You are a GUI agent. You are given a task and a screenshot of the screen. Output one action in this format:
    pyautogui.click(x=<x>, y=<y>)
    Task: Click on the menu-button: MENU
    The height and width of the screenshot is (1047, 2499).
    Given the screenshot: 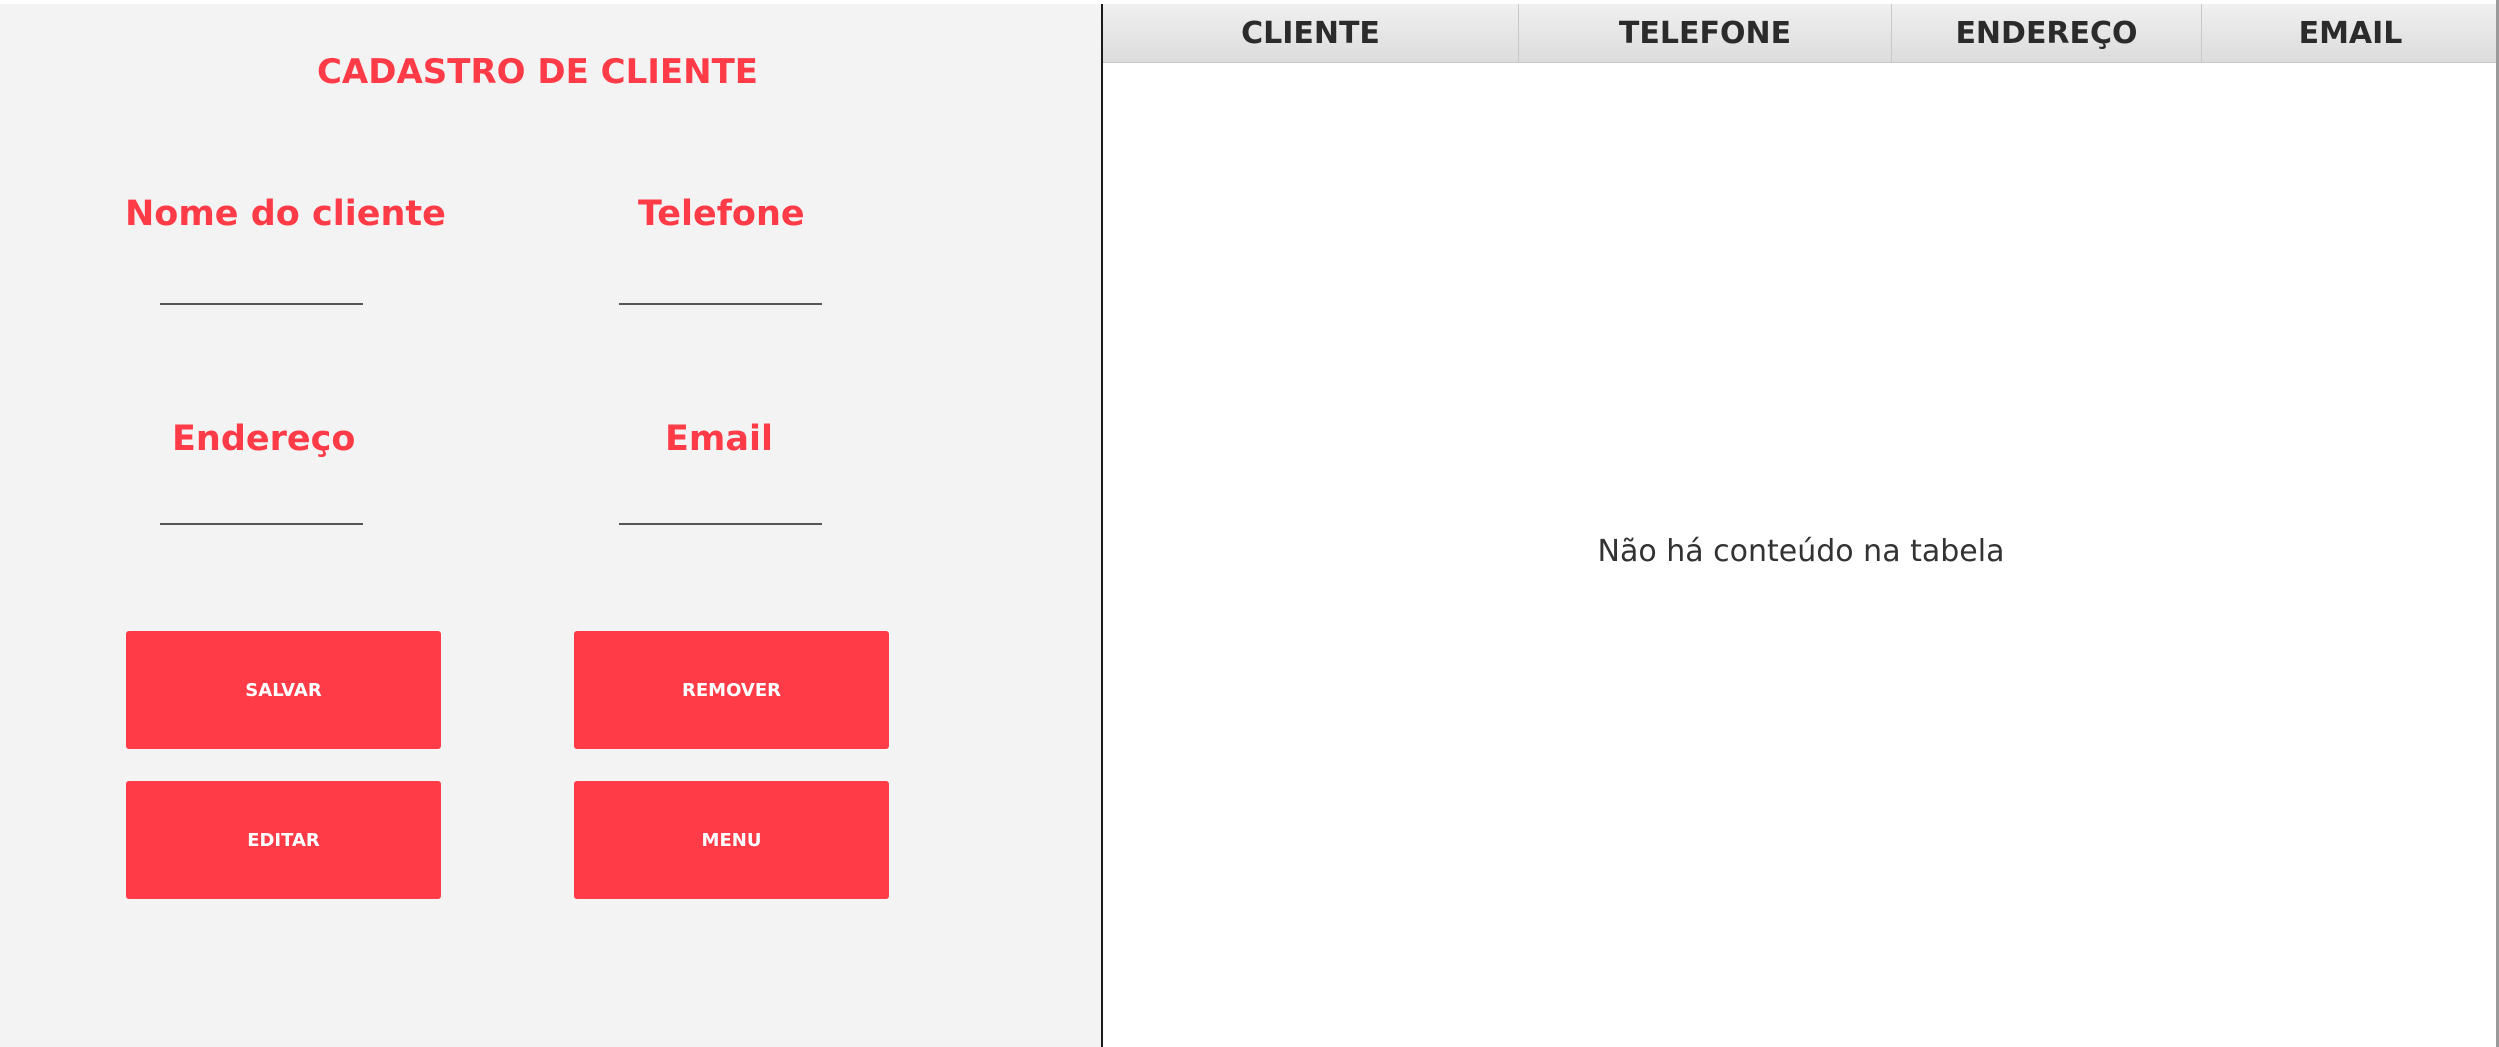 What is the action you would take?
    pyautogui.click(x=731, y=840)
    